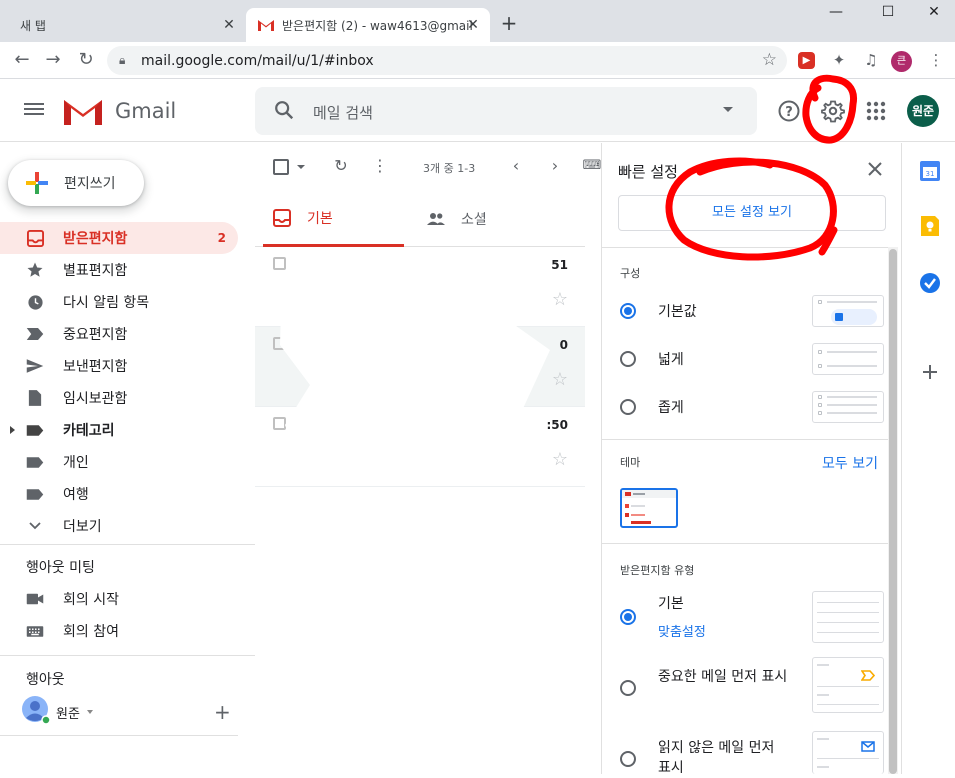  Describe the element at coordinates (12, 430) in the screenshot. I see `expand-arrow-icon` at that location.